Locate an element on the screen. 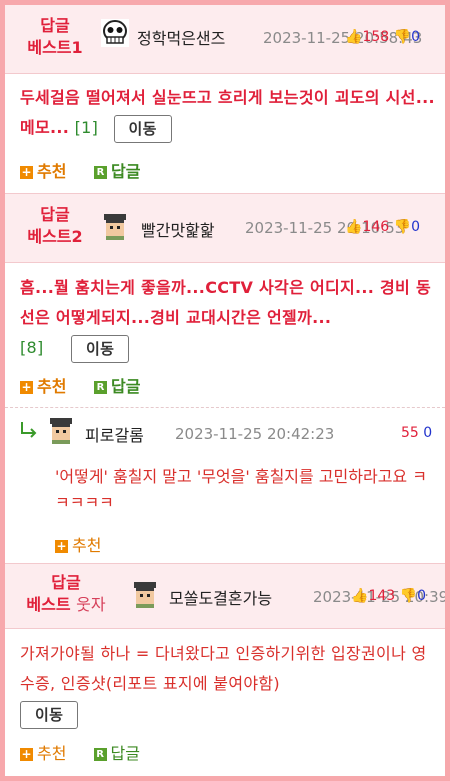 Image resolution: width=450 pixels, height=781 pixels. vote-counts: 55 0 is located at coordinates (416, 433).